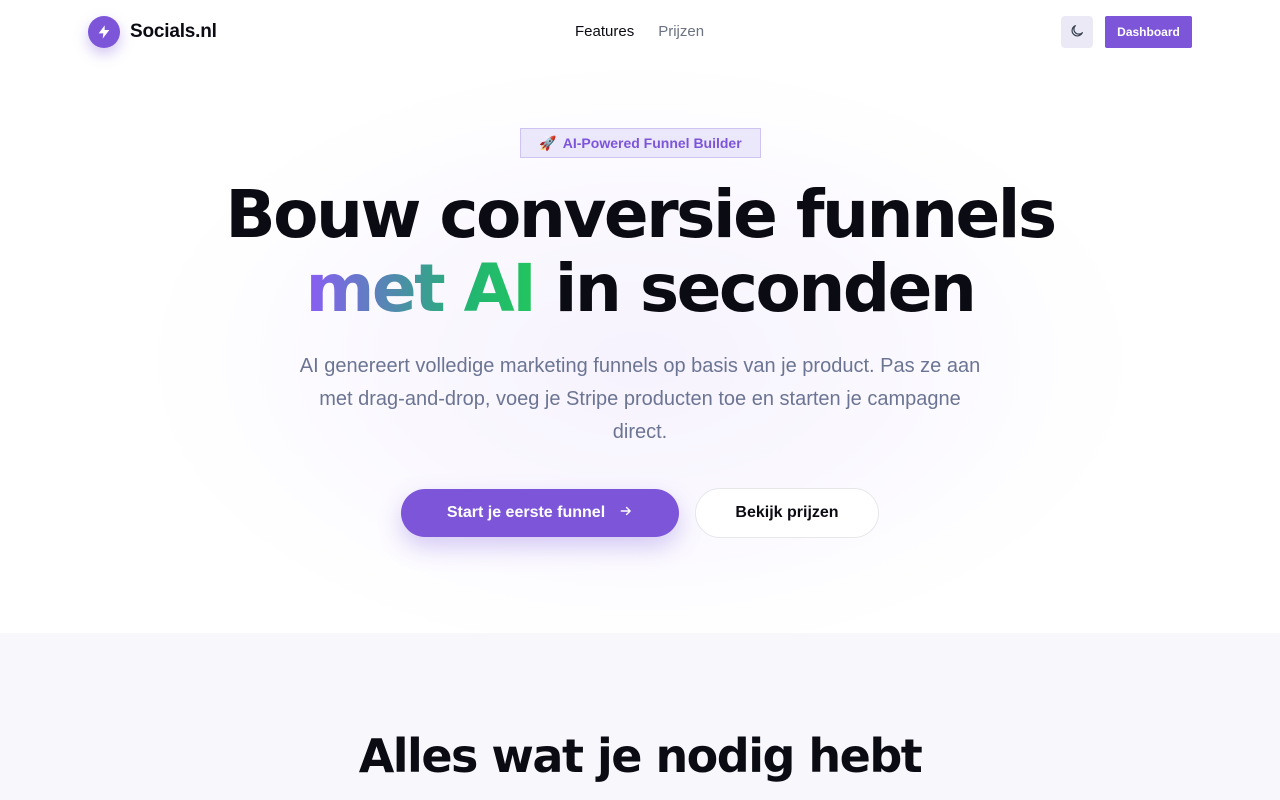 This screenshot has width=1280, height=800. I want to click on hero-badge-text: AI-Powered Funnel Builder, so click(652, 143).